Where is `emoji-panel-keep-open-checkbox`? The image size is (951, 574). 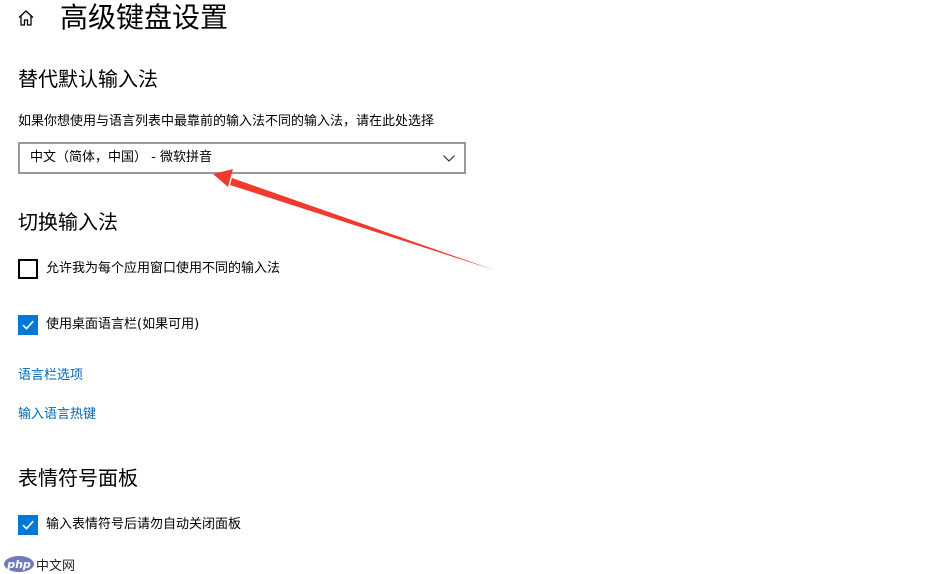
emoji-panel-keep-open-checkbox is located at coordinates (28, 525).